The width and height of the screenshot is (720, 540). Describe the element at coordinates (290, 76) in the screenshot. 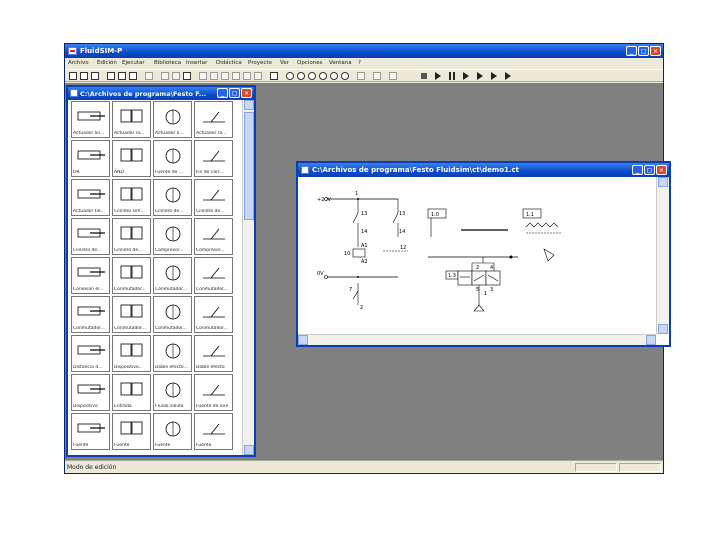

I see `zoom-original-icon` at that location.